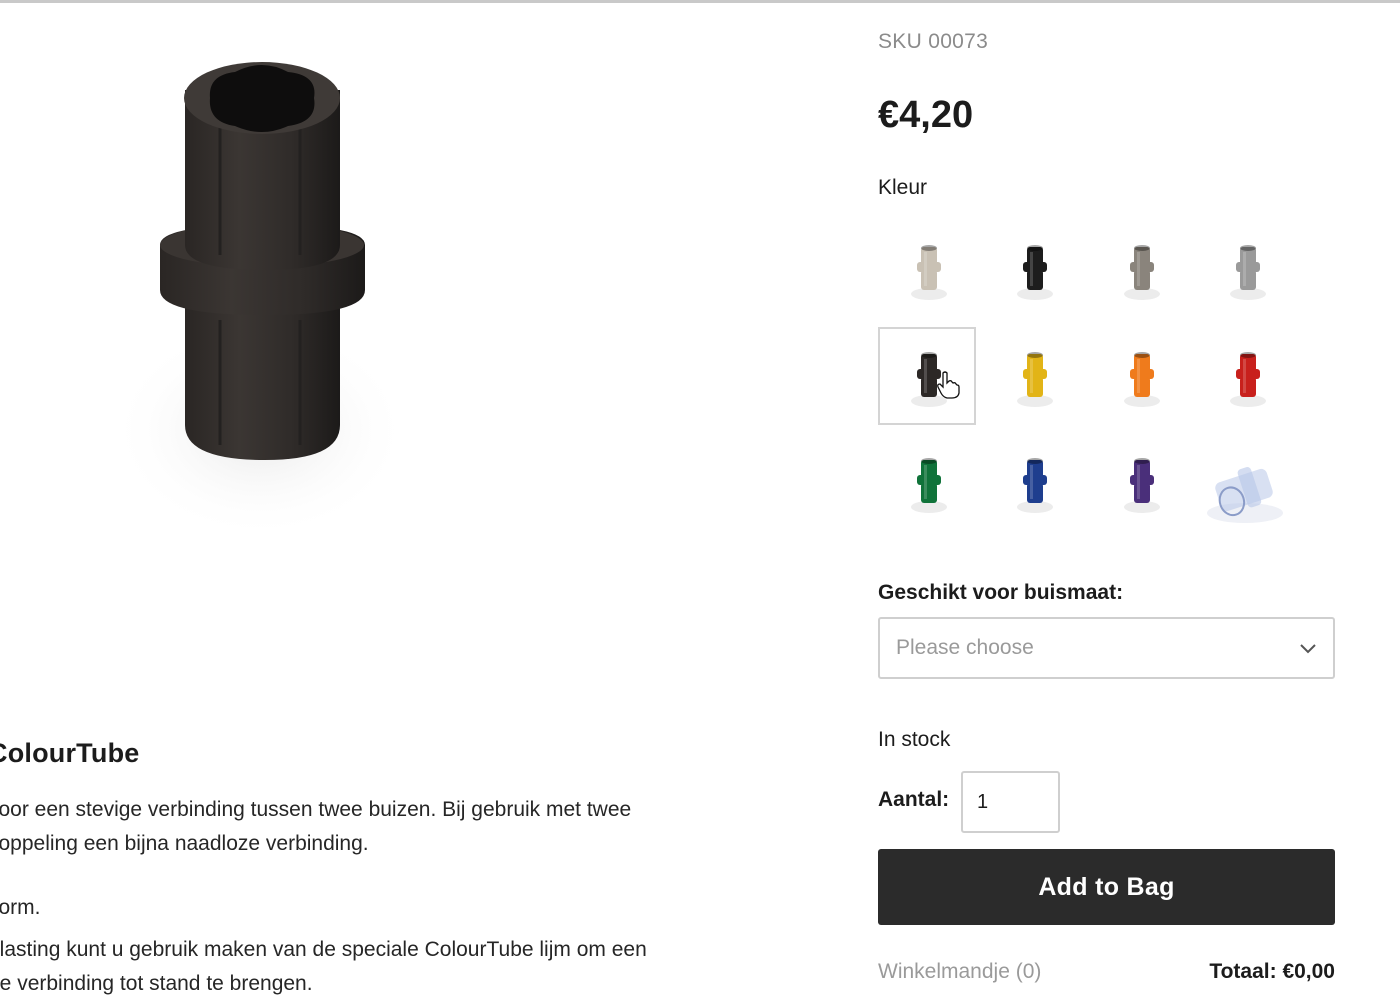 The height and width of the screenshot is (1001, 1400). Describe the element at coordinates (1106, 648) in the screenshot. I see `tube-size-select: Please choose` at that location.